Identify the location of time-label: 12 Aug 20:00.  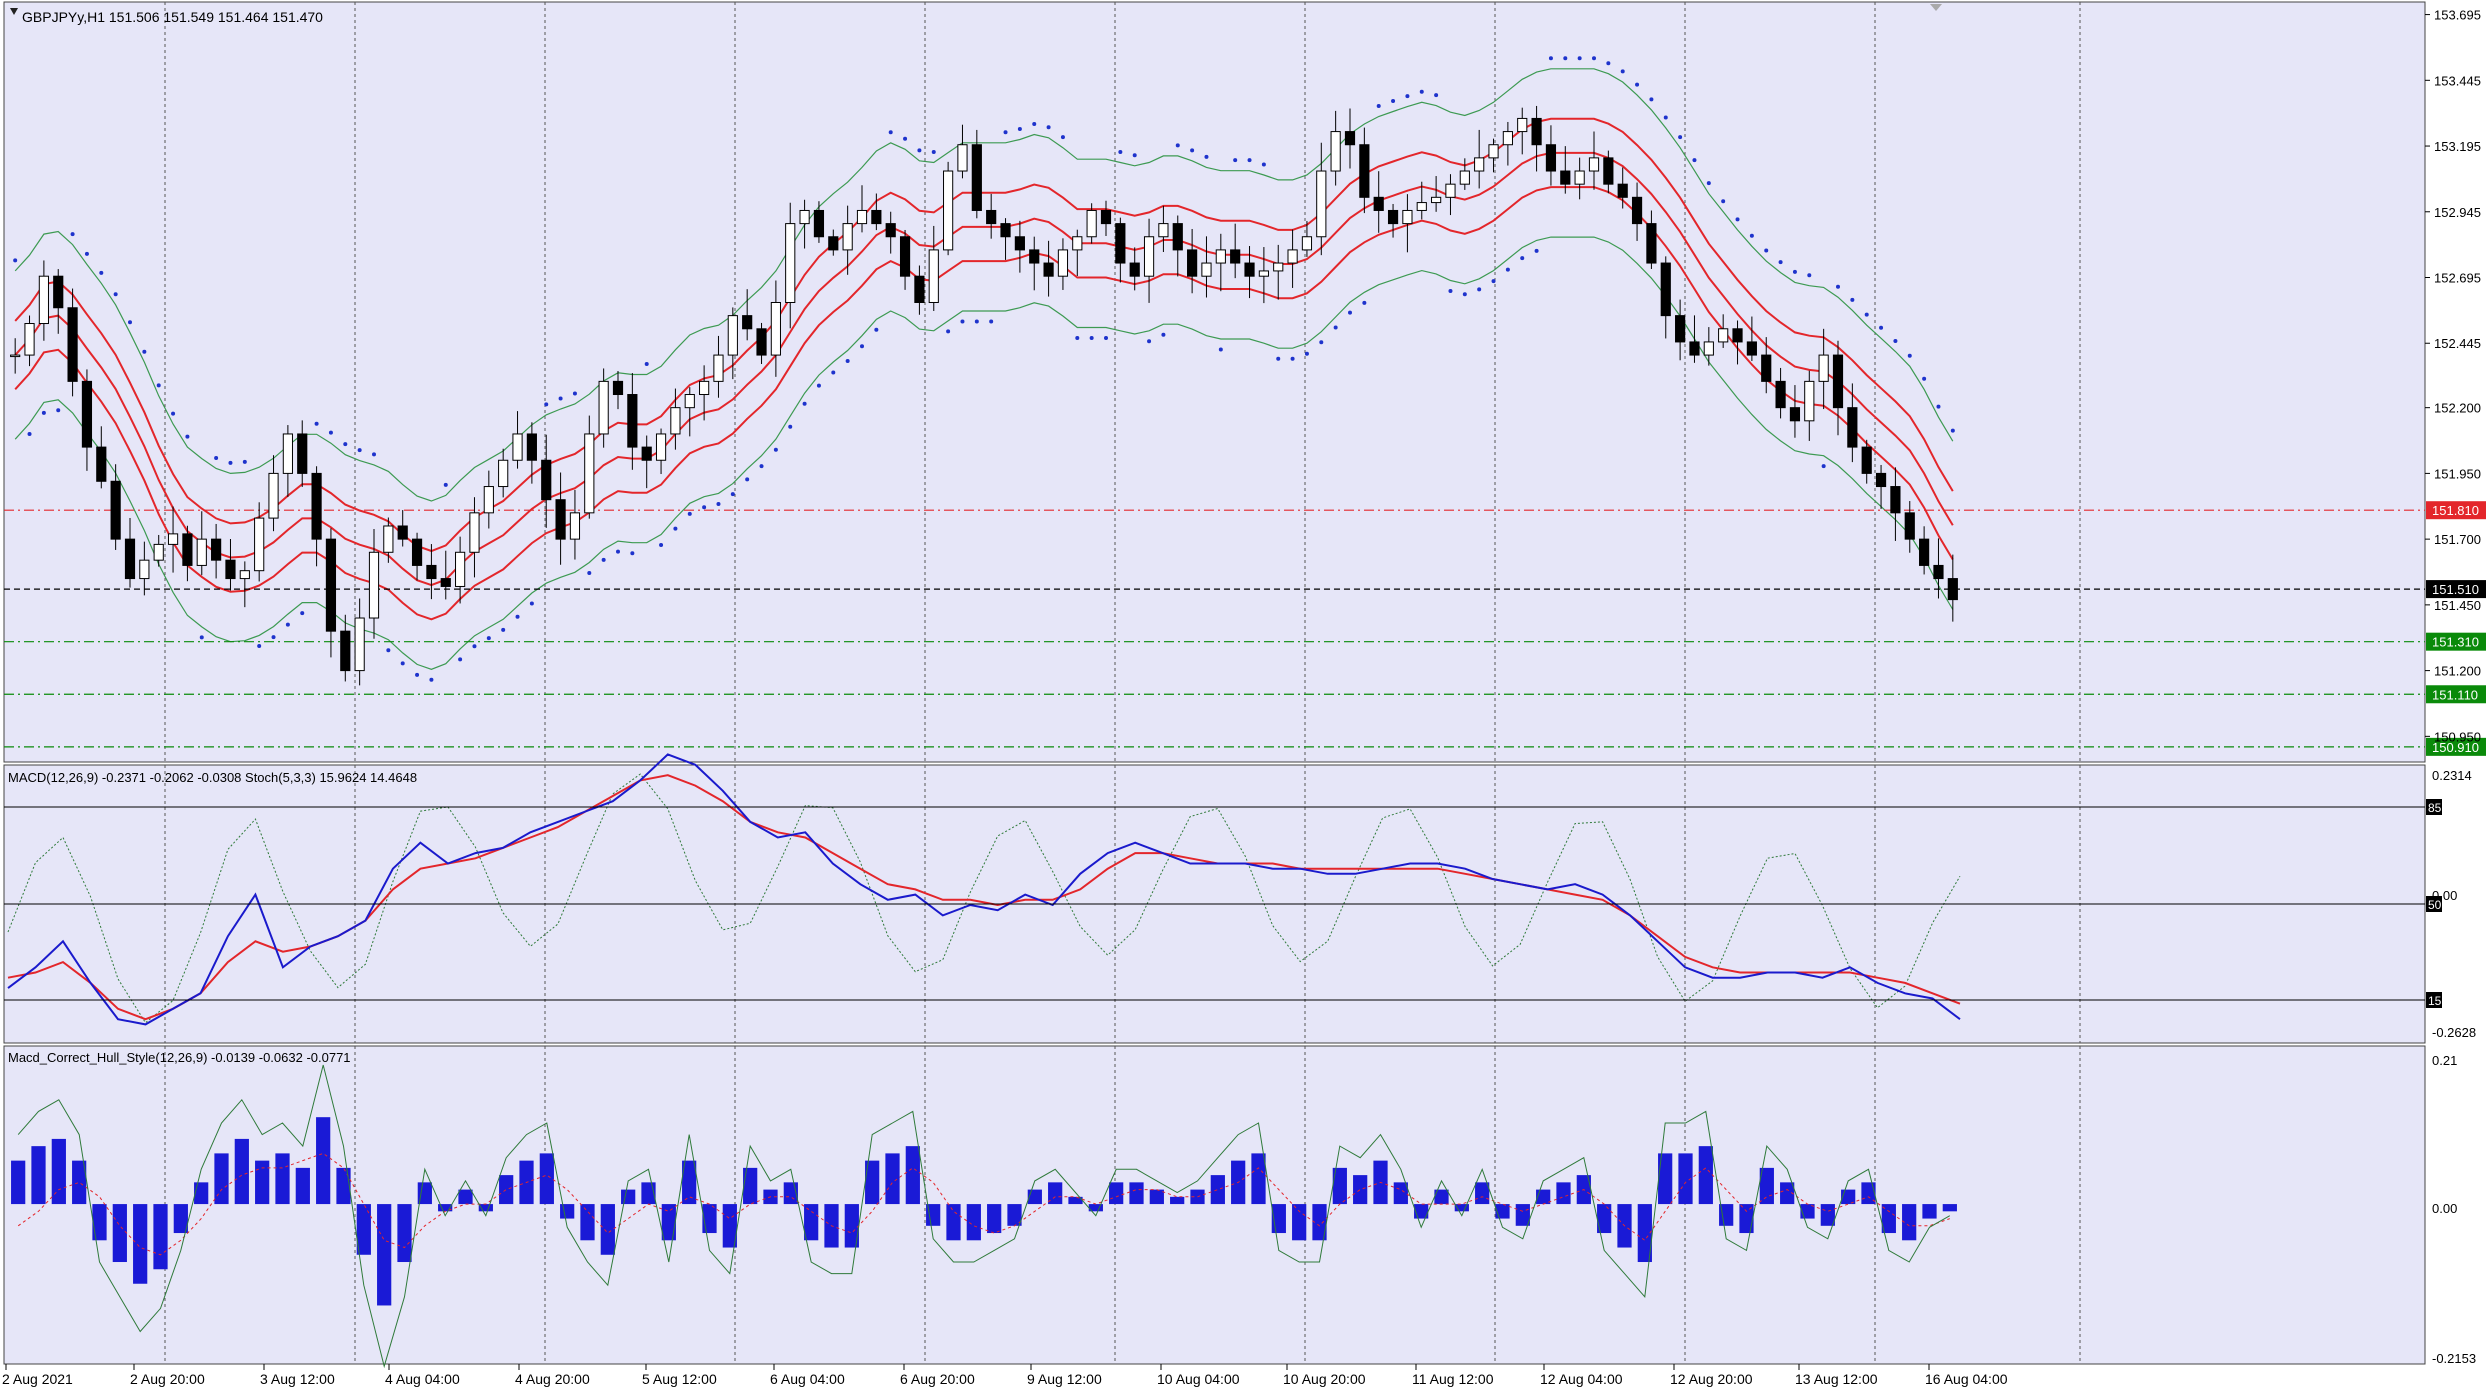
(1711, 1379).